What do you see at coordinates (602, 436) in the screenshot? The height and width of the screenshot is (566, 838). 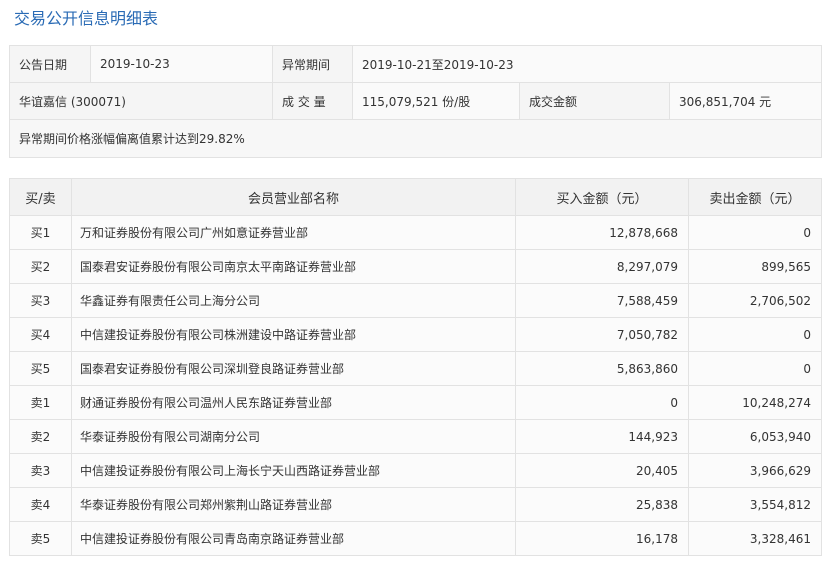 I see `row-buy-amount: 144,923` at bounding box center [602, 436].